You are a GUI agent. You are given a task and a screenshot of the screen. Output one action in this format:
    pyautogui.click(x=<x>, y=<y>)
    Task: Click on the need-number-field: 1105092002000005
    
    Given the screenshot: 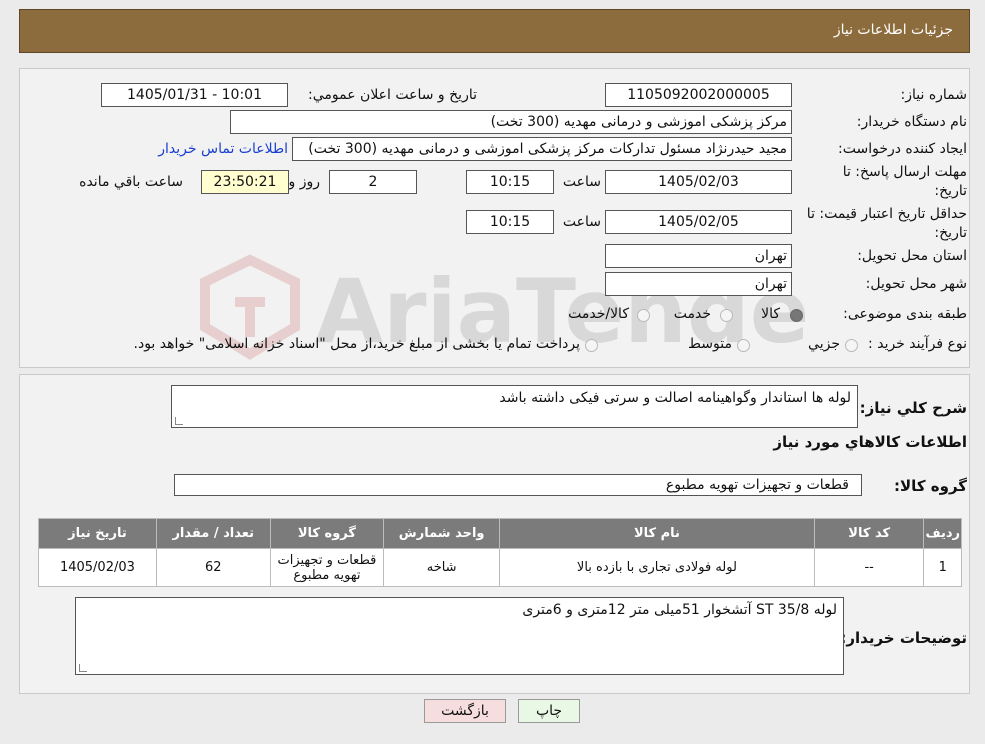 What is the action you would take?
    pyautogui.click(x=698, y=95)
    